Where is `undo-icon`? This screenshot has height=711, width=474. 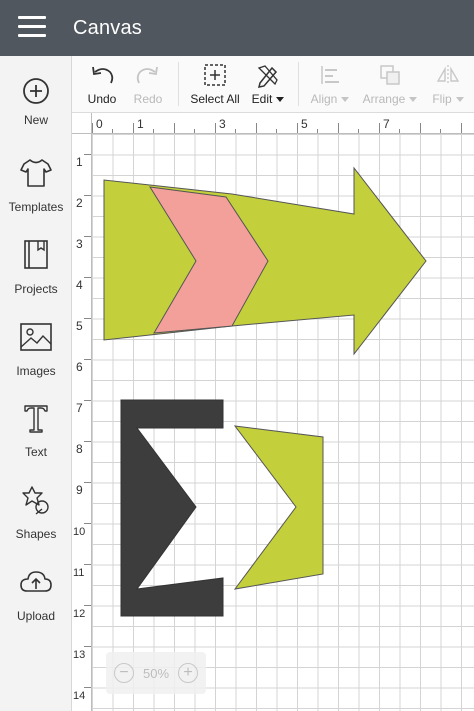
undo-icon is located at coordinates (103, 75).